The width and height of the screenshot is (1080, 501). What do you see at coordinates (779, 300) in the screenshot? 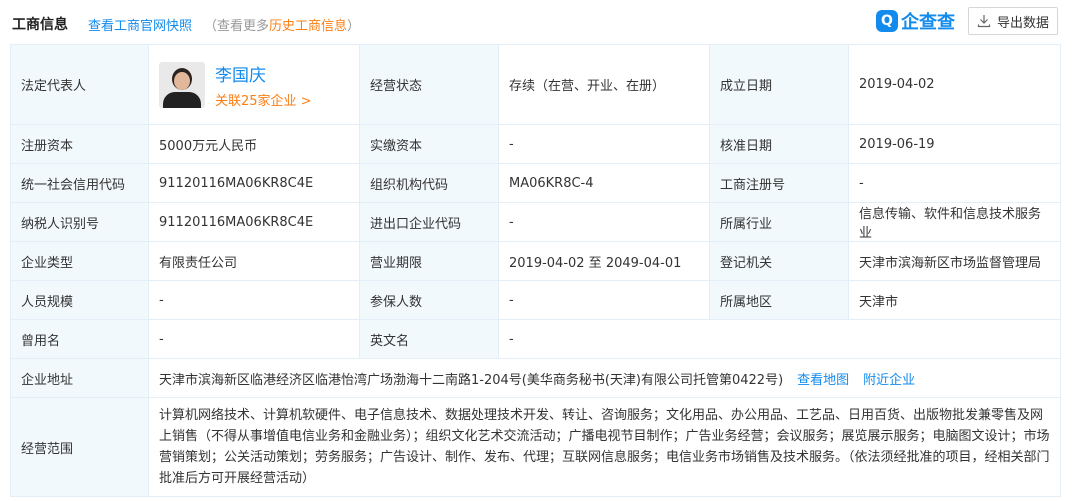
I see `region-label: 所属地区` at bounding box center [779, 300].